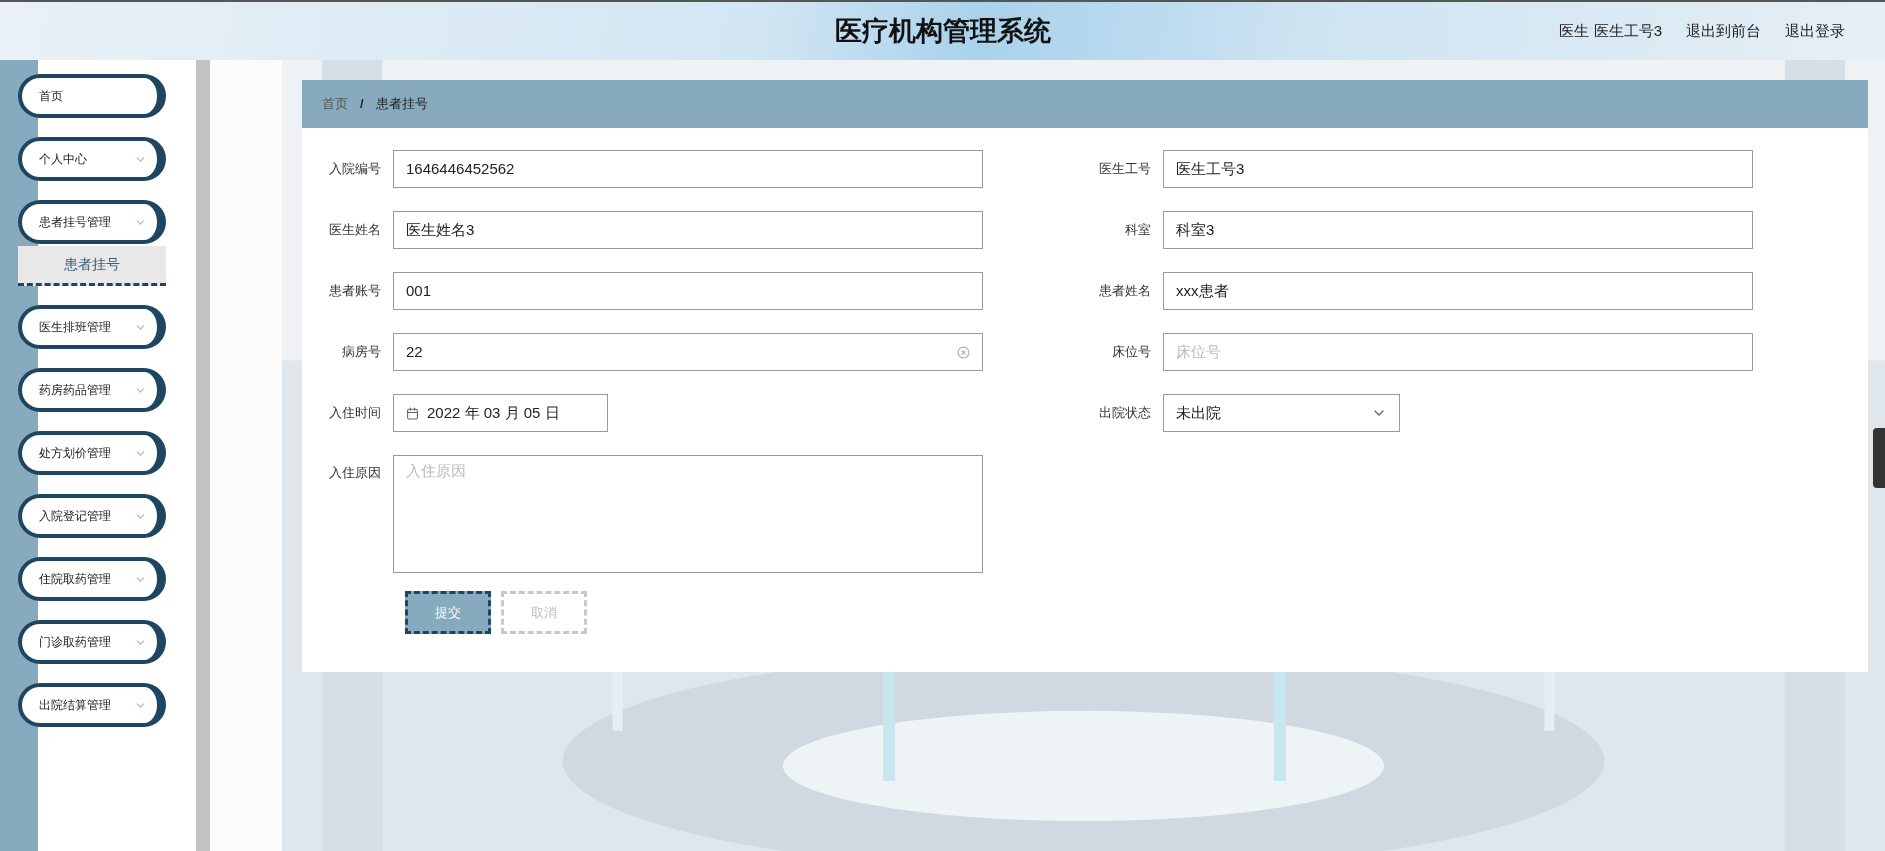 This screenshot has height=851, width=1885. I want to click on field-label: 入院编号, so click(354, 169).